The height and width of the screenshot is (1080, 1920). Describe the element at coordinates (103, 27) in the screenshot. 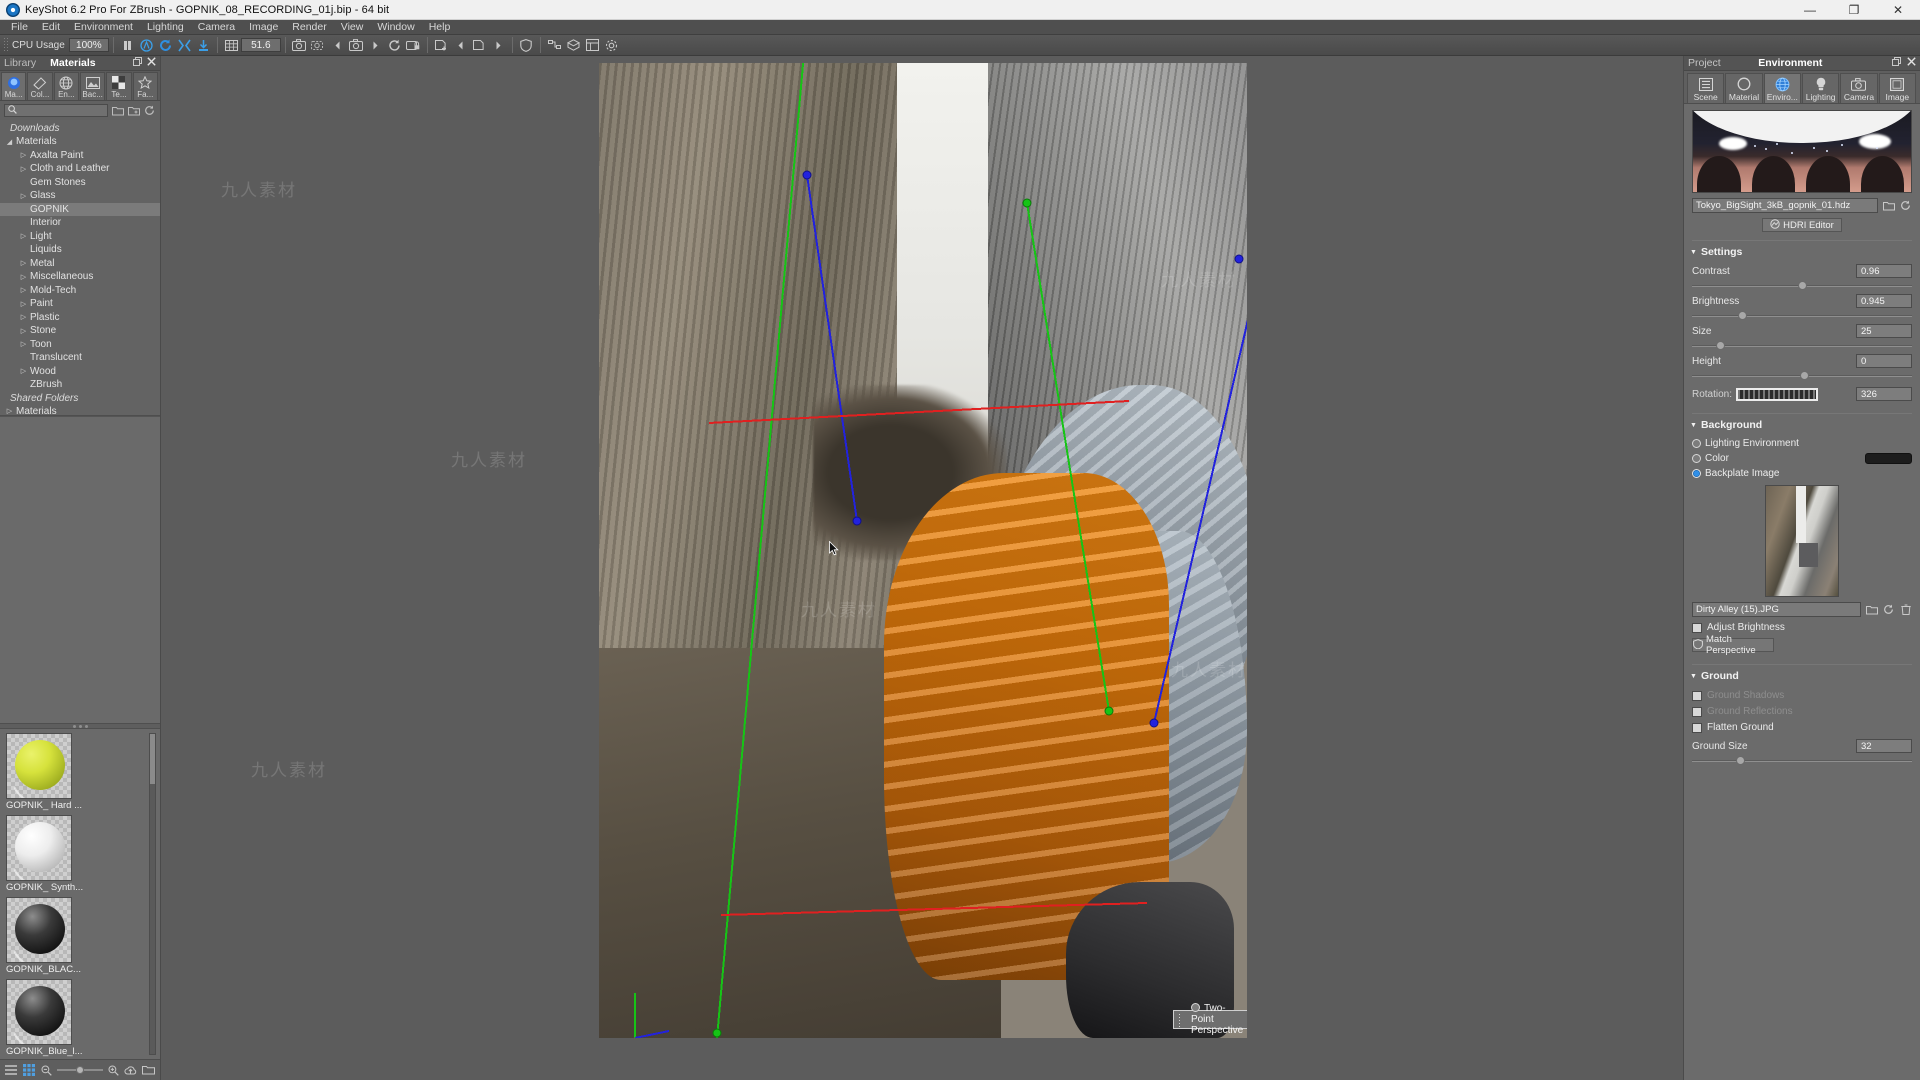

I see `menu-item-environment: Environment` at that location.